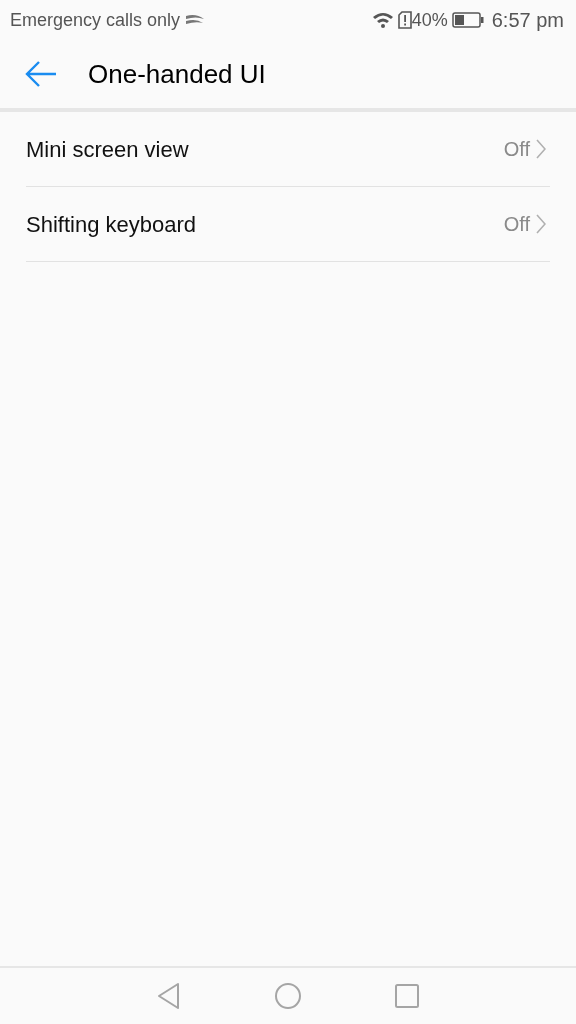 The width and height of the screenshot is (576, 1024). I want to click on settings-row: Mini screen view Off, so click(288, 149).